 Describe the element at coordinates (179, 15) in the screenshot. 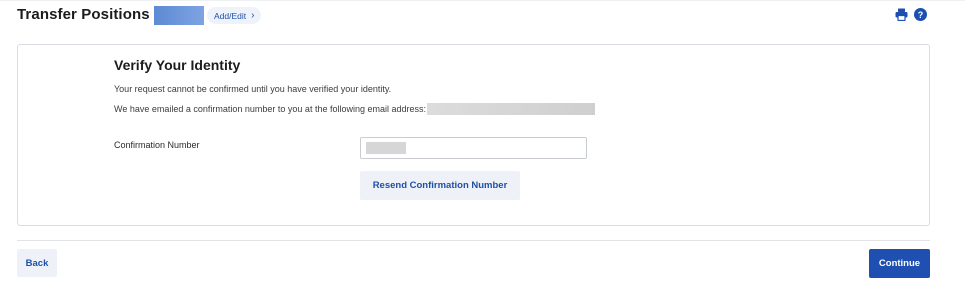

I see `account-selector-redacted` at that location.